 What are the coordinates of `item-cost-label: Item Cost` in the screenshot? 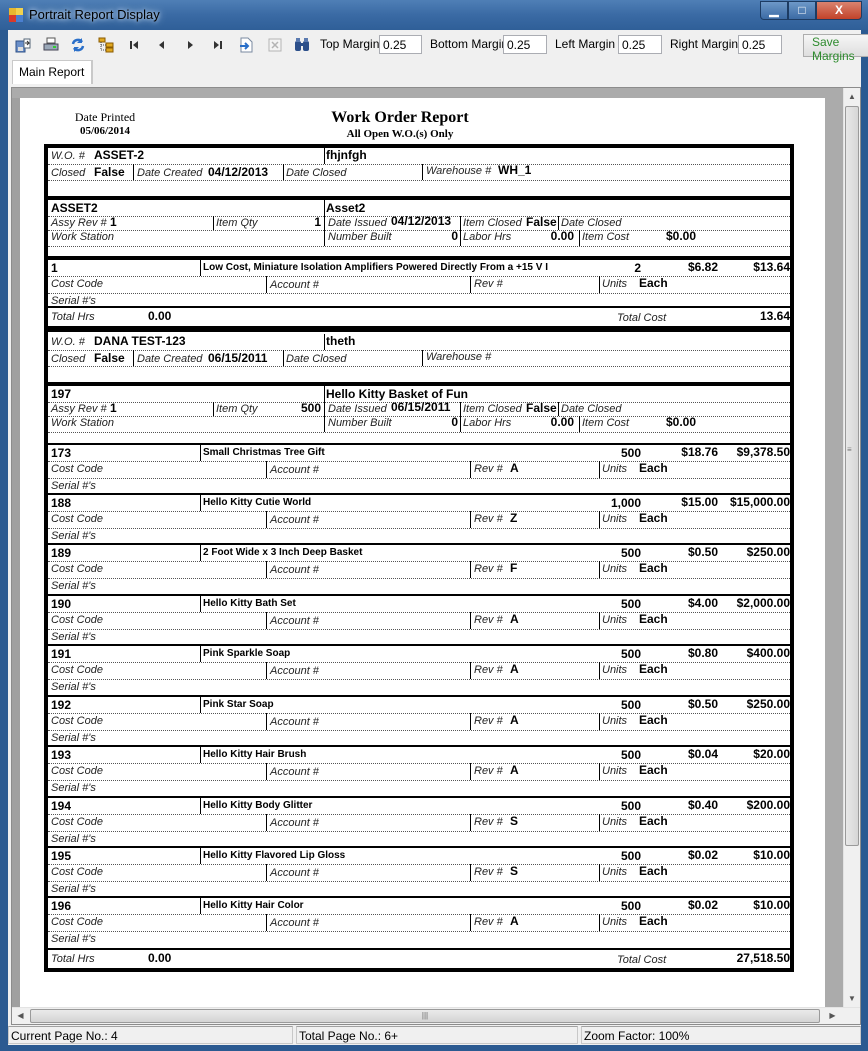 It's located at (606, 423).